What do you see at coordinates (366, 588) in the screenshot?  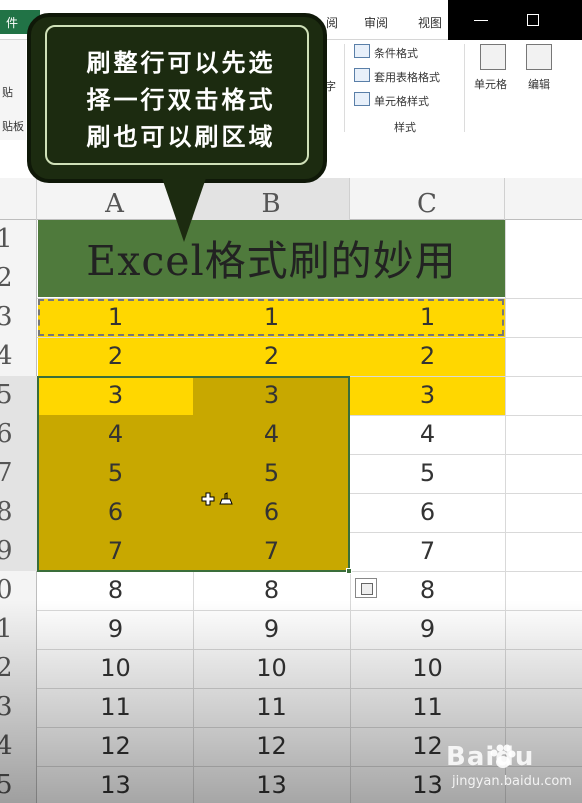 I see `paste-options-icon` at bounding box center [366, 588].